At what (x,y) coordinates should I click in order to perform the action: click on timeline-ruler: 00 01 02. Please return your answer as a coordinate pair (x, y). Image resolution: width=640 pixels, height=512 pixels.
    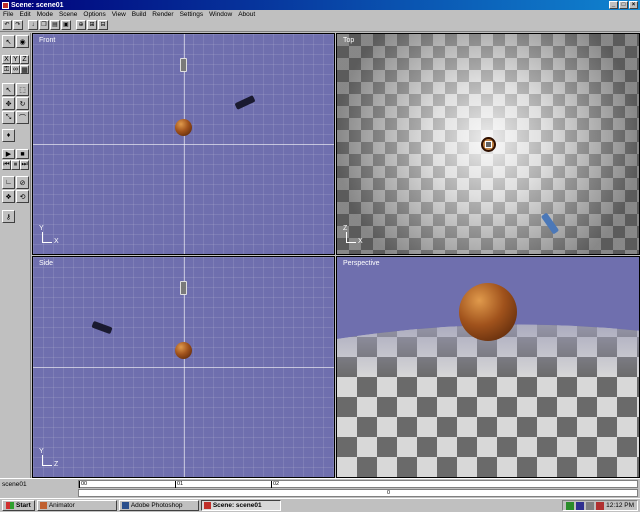
    Looking at the image, I should click on (358, 484).